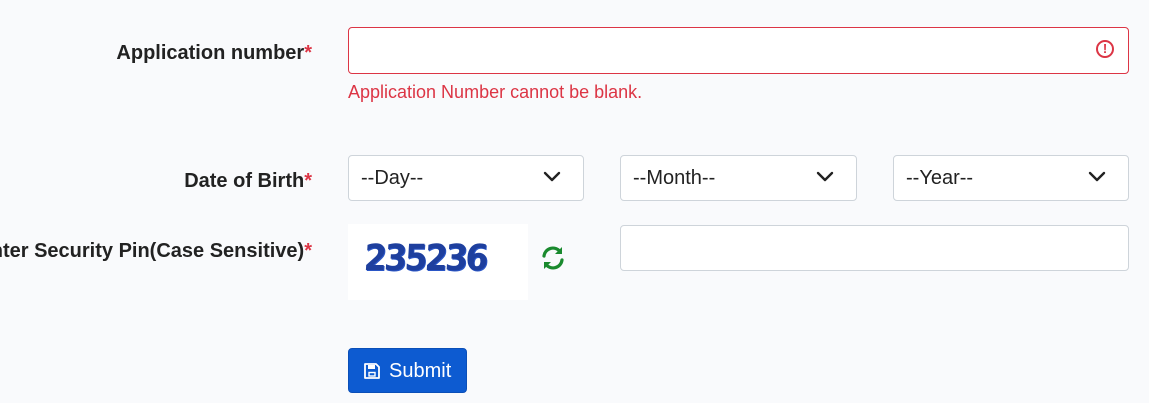 This screenshot has height=403, width=1149. I want to click on day-select: --Day--, so click(466, 178).